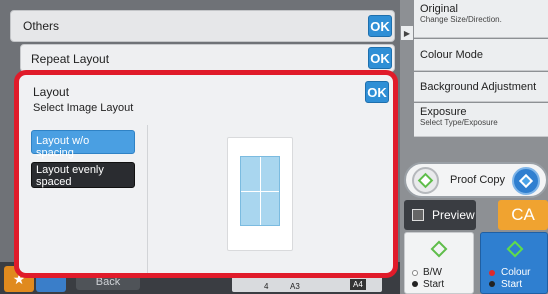  What do you see at coordinates (451, 55) in the screenshot?
I see `colour-mode-label: Colour Mode` at bounding box center [451, 55].